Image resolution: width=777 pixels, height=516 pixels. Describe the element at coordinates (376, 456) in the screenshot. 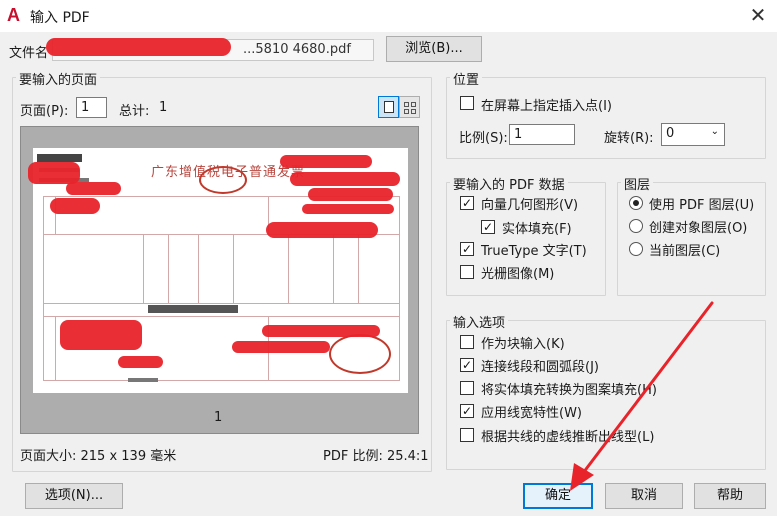

I see `pdf-scale-text: PDF 比例: 25.4:1` at that location.